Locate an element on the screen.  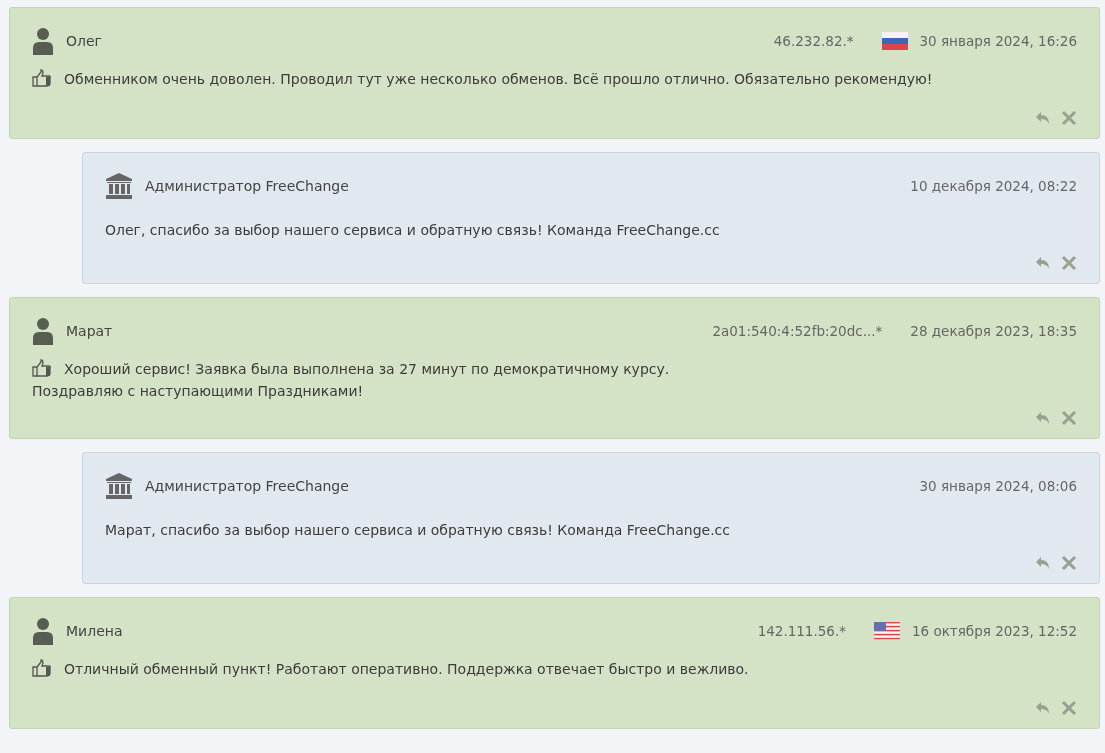
reply-text: Олег, спасибо за выбор нашего сервиса и обратную связь! Команда FreeChange.cc is located at coordinates (413, 230).